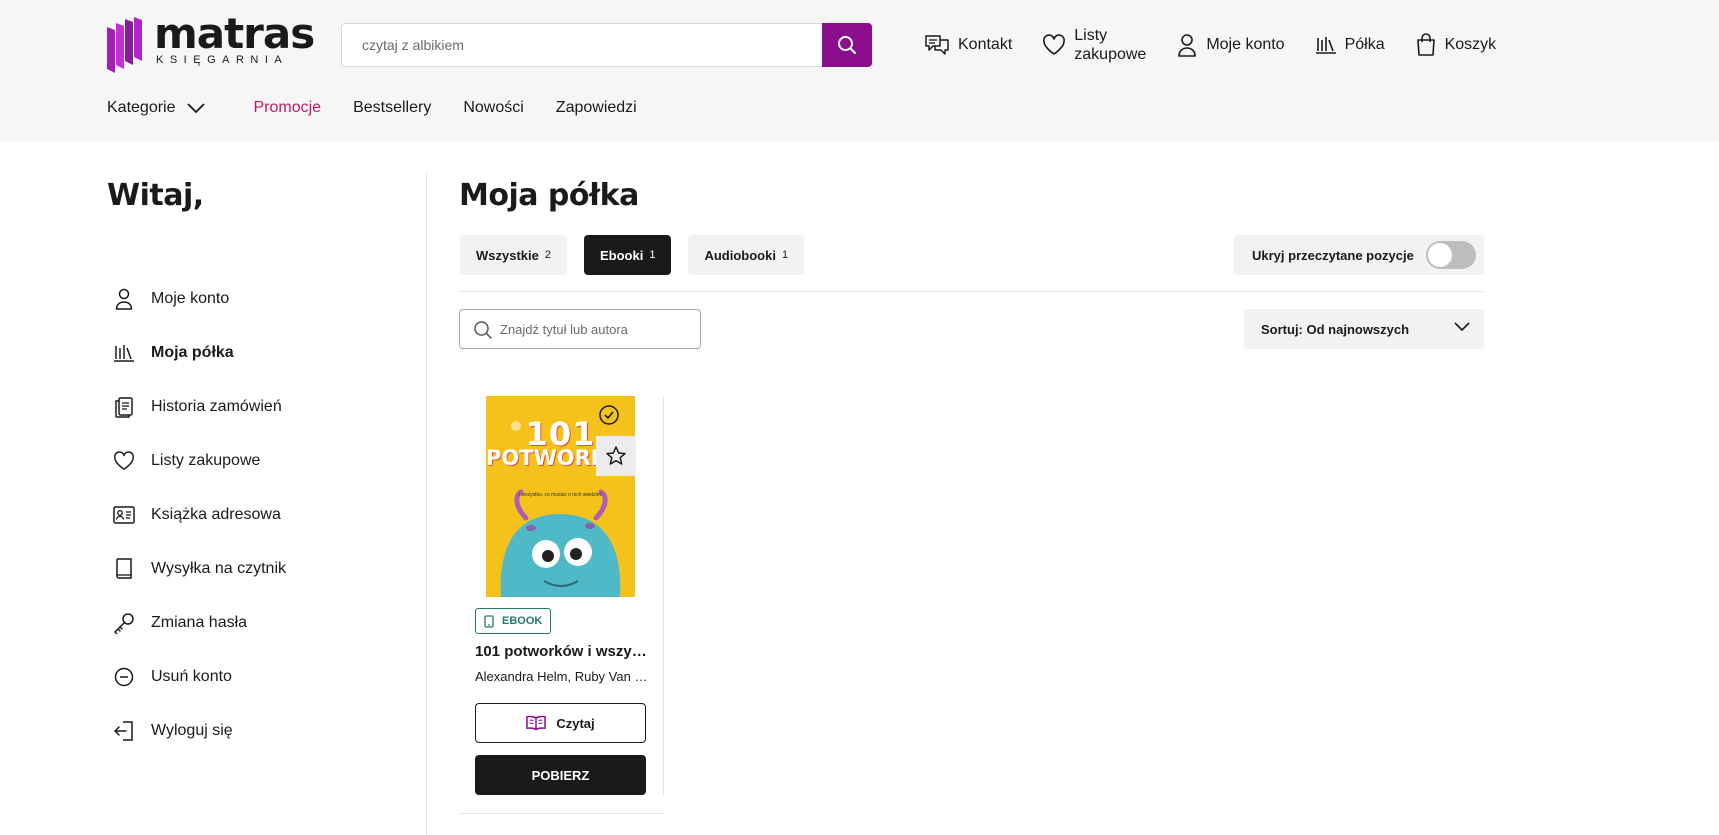 The width and height of the screenshot is (1719, 835). I want to click on sidebar-item-delete-account: Usuń konto, so click(199, 677).